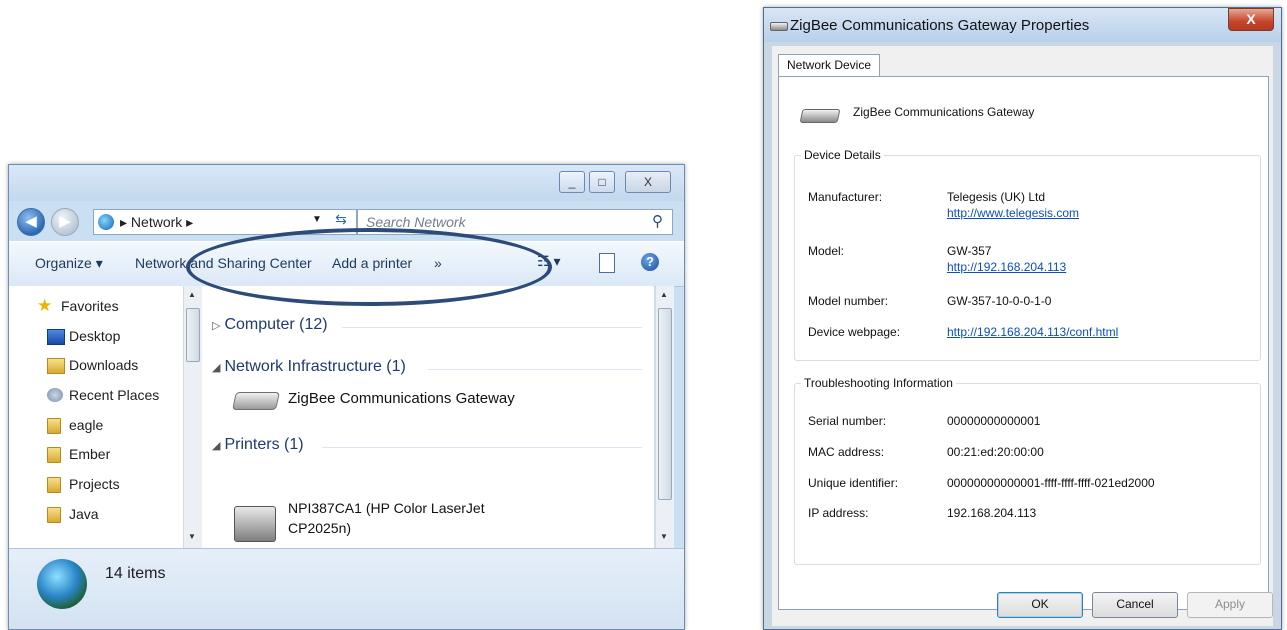 This screenshot has width=1287, height=630. What do you see at coordinates (1013, 213) in the screenshot?
I see `manufacturer-link: http://www.telegesis.com` at bounding box center [1013, 213].